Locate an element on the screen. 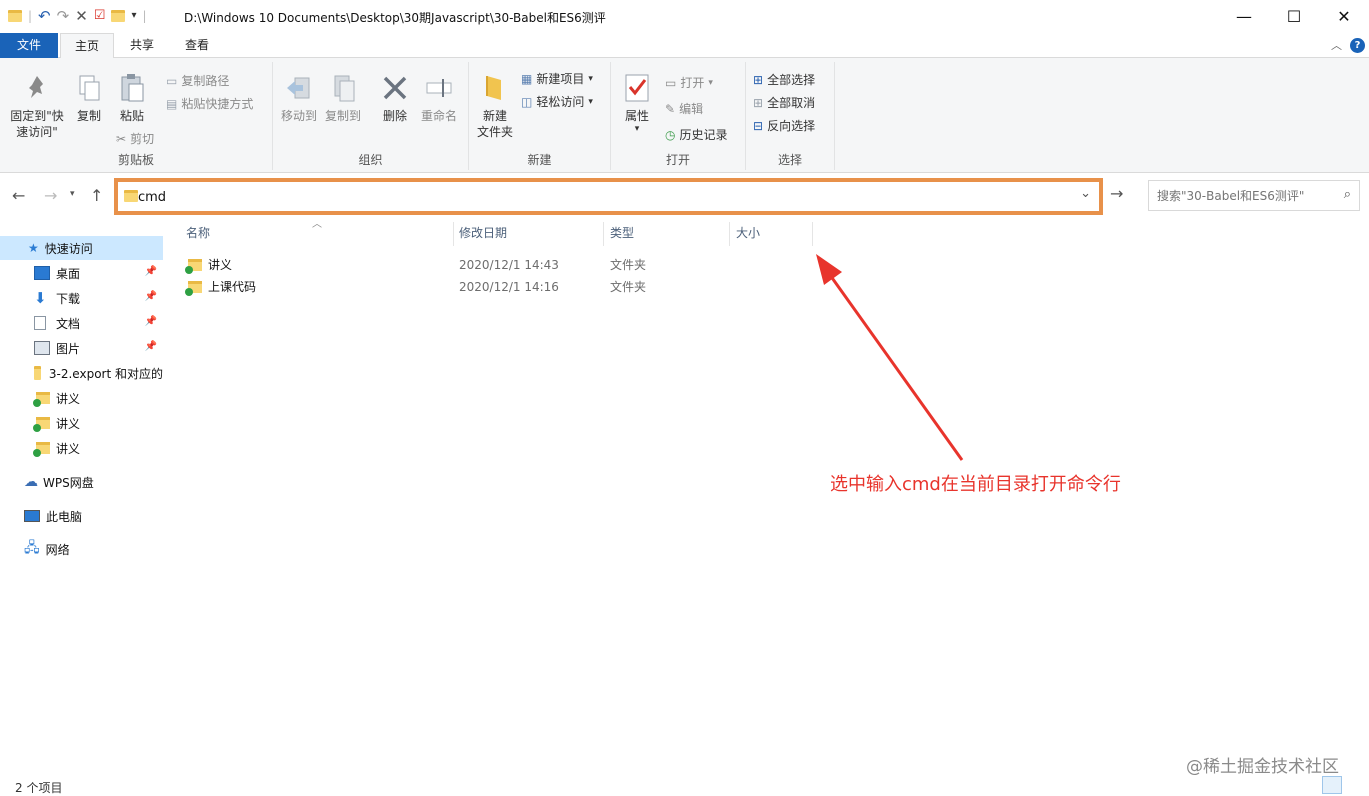 This screenshot has height=796, width=1369. status-item-count: 2 个项目 is located at coordinates (39, 788).